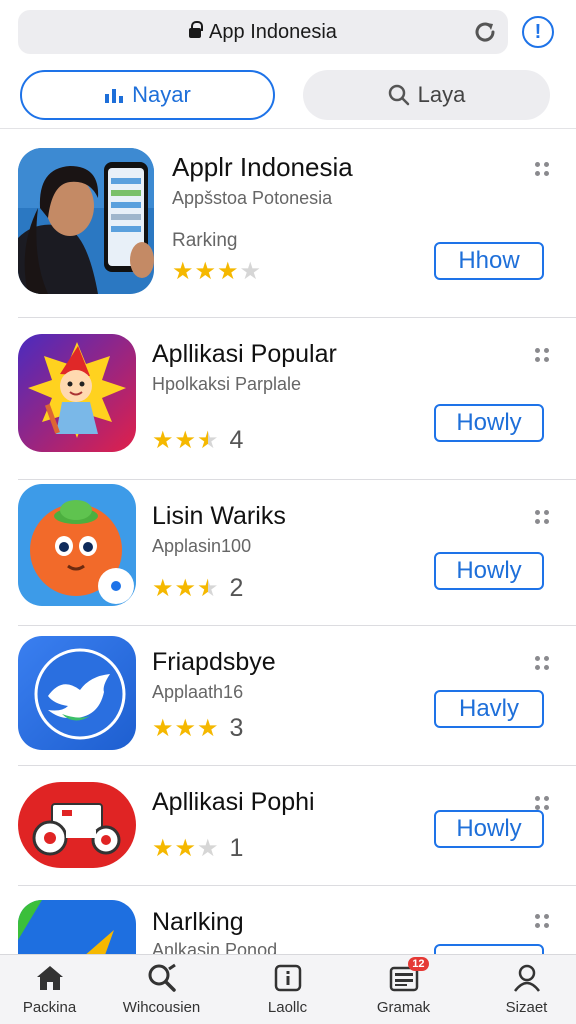 This screenshot has height=1024, width=576. Describe the element at coordinates (196, 29) in the screenshot. I see `lock-icon` at that location.